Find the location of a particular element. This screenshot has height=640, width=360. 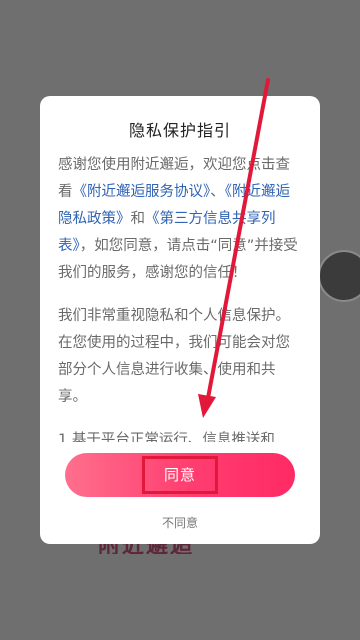

agree-button-label: 同意 is located at coordinates (179, 475).